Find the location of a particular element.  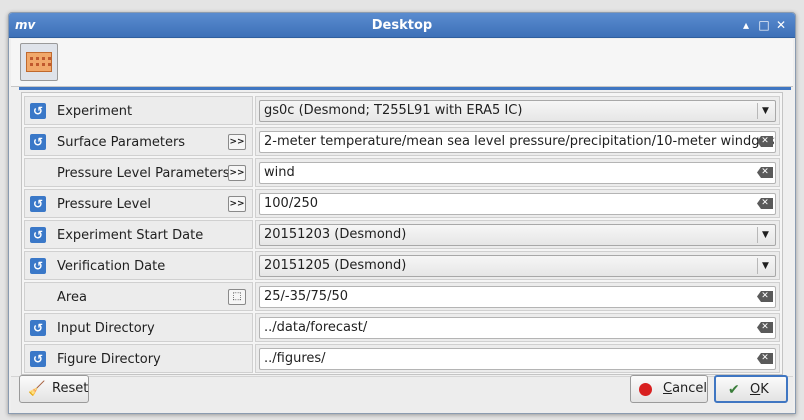

experiment-label: Experiment is located at coordinates (95, 111).